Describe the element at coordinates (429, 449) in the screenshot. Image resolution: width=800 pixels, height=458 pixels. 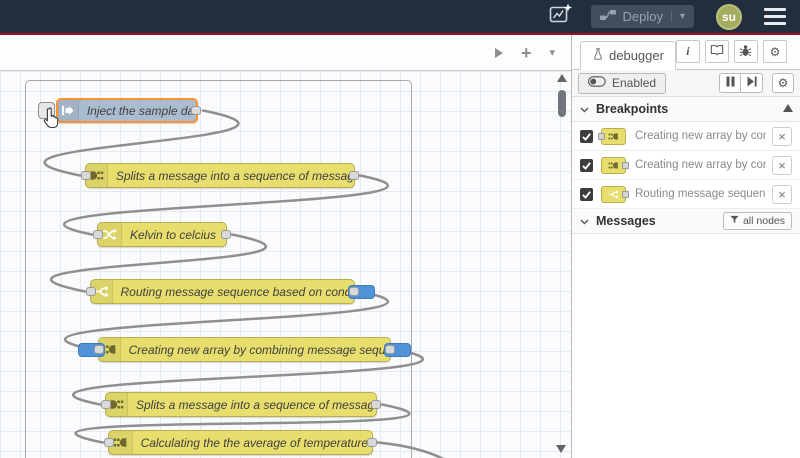
I see `wire` at that location.